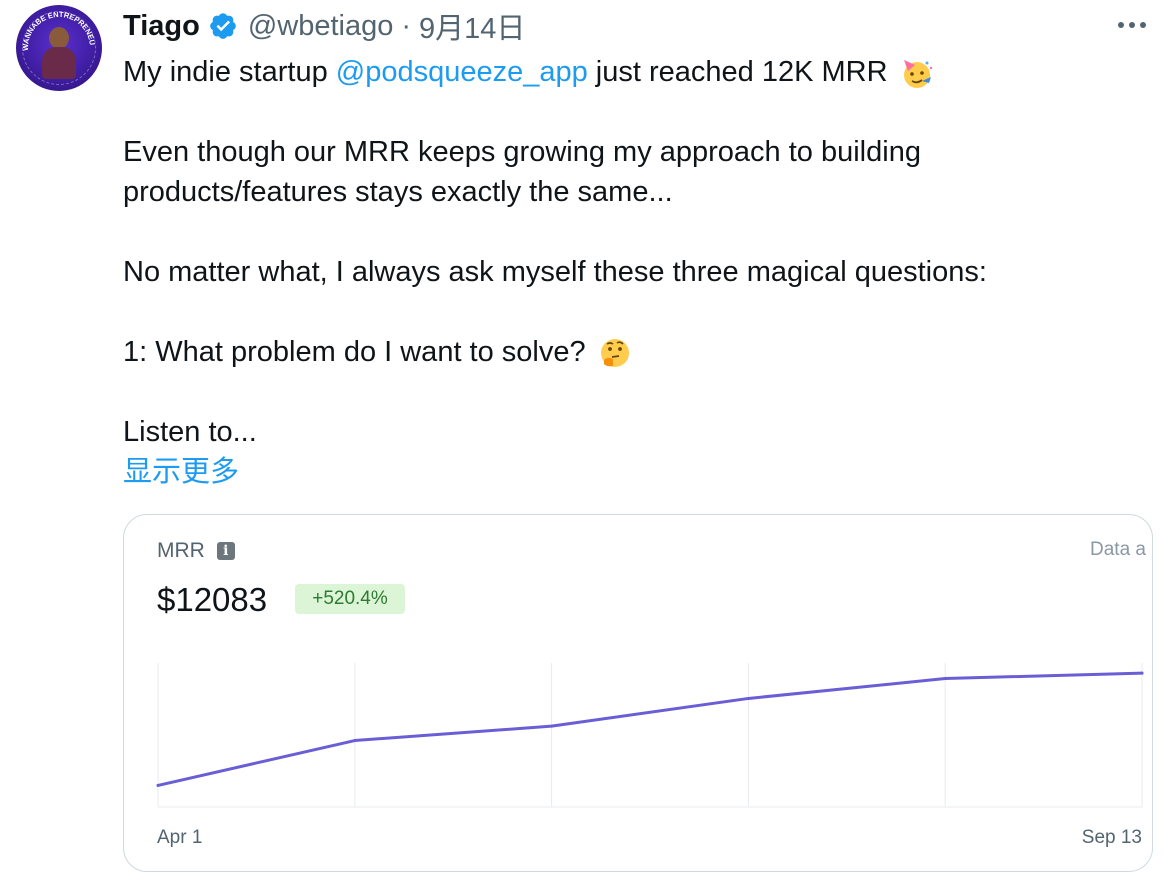  What do you see at coordinates (59, 63) in the screenshot?
I see `avatar-body` at bounding box center [59, 63].